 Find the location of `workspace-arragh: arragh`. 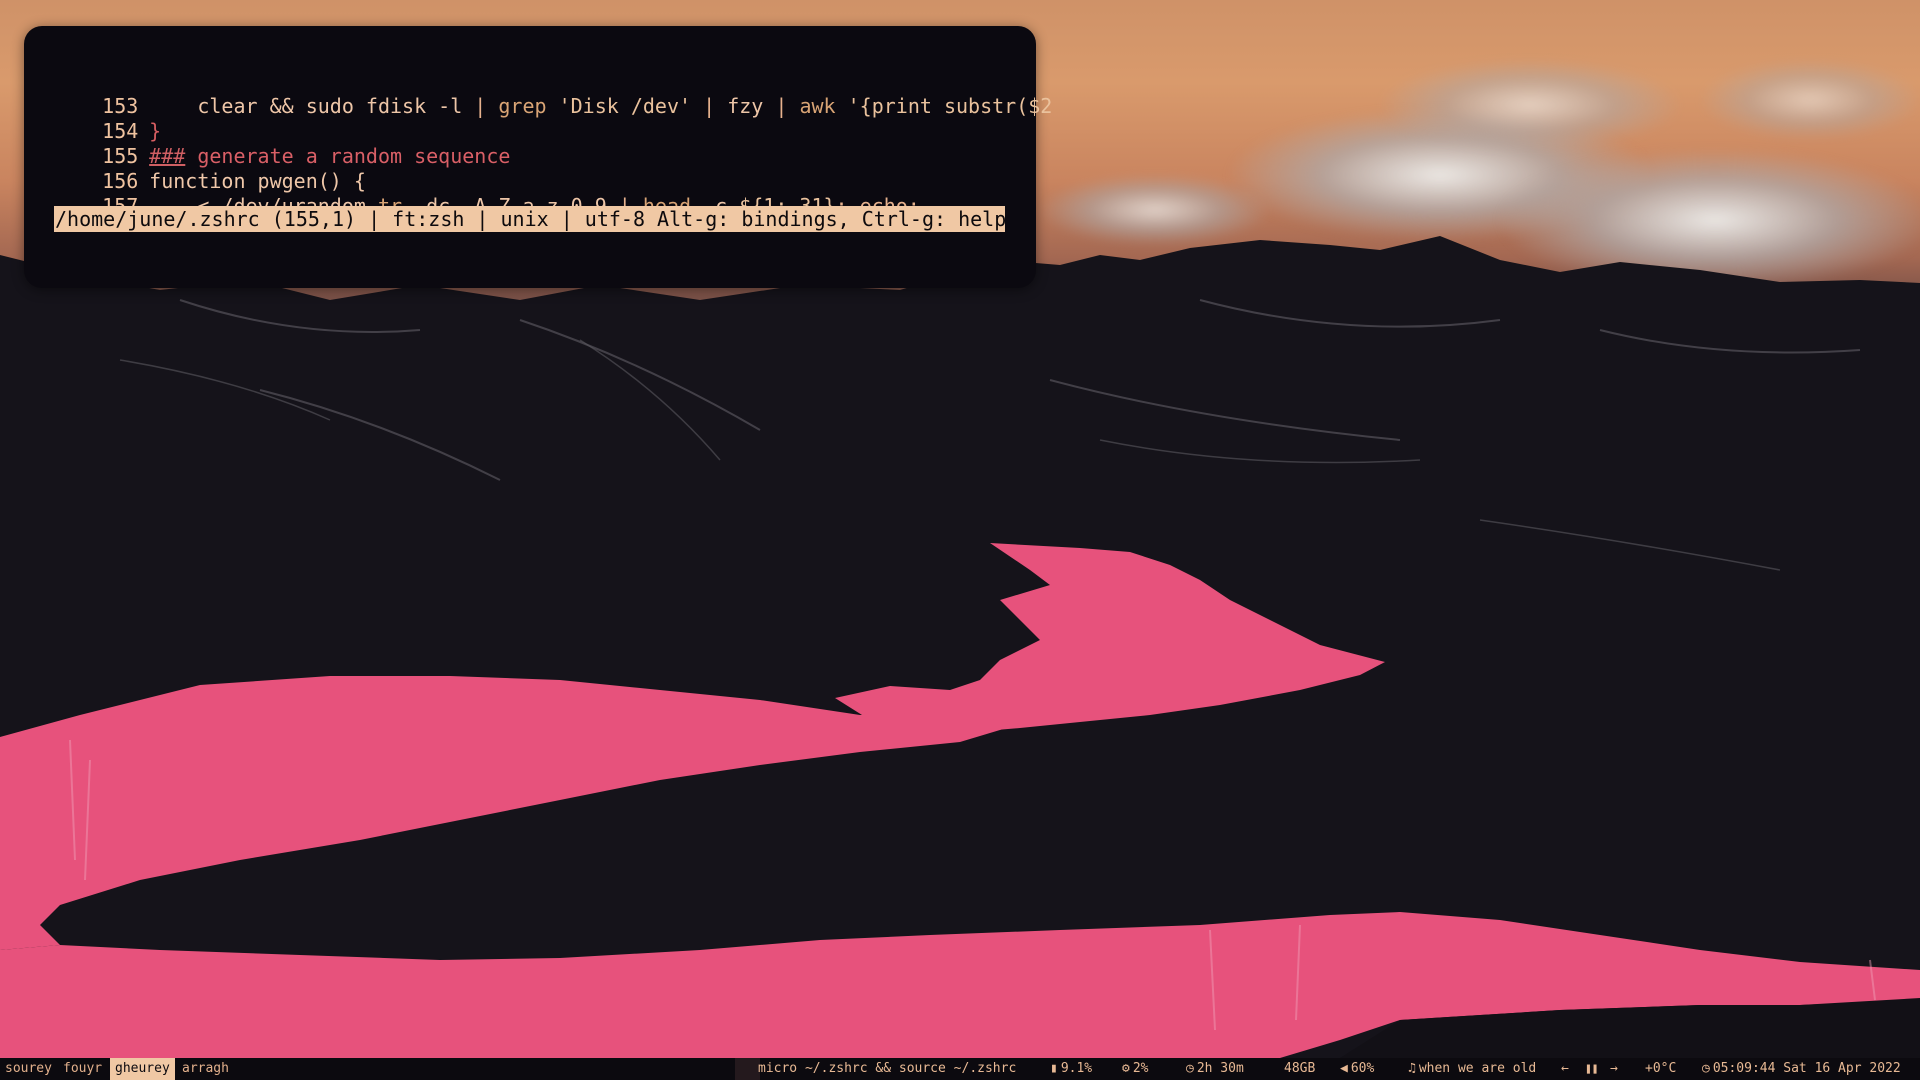

workspace-arragh: arragh is located at coordinates (205, 1069).